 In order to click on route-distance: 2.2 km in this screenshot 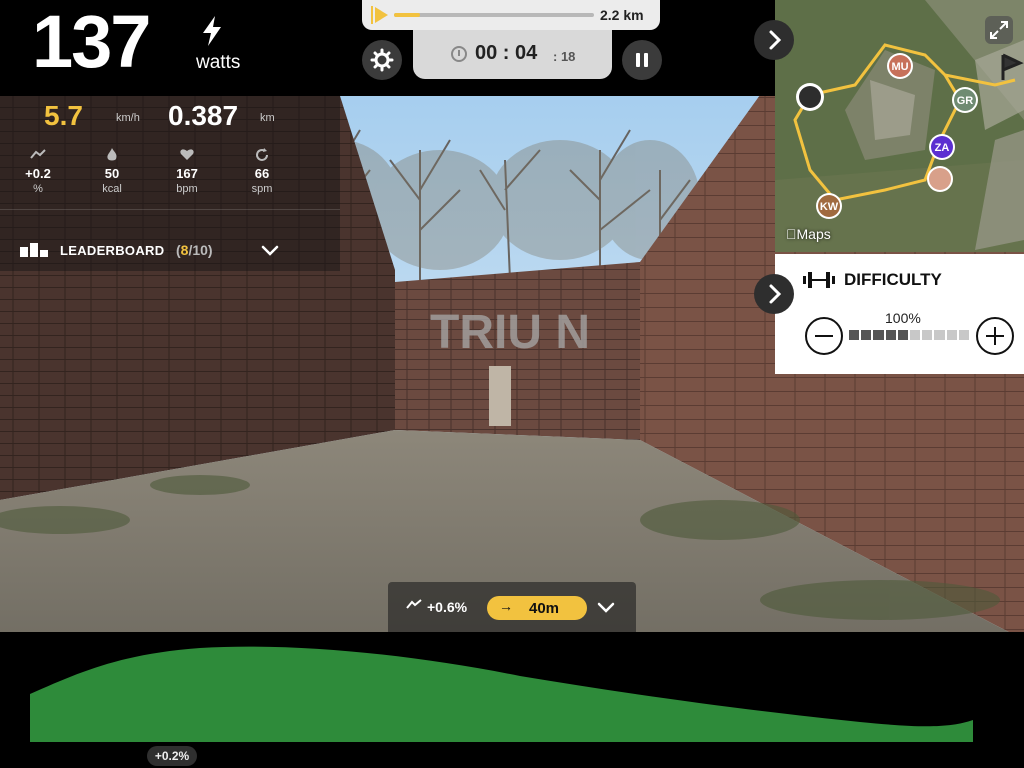, I will do `click(622, 15)`.